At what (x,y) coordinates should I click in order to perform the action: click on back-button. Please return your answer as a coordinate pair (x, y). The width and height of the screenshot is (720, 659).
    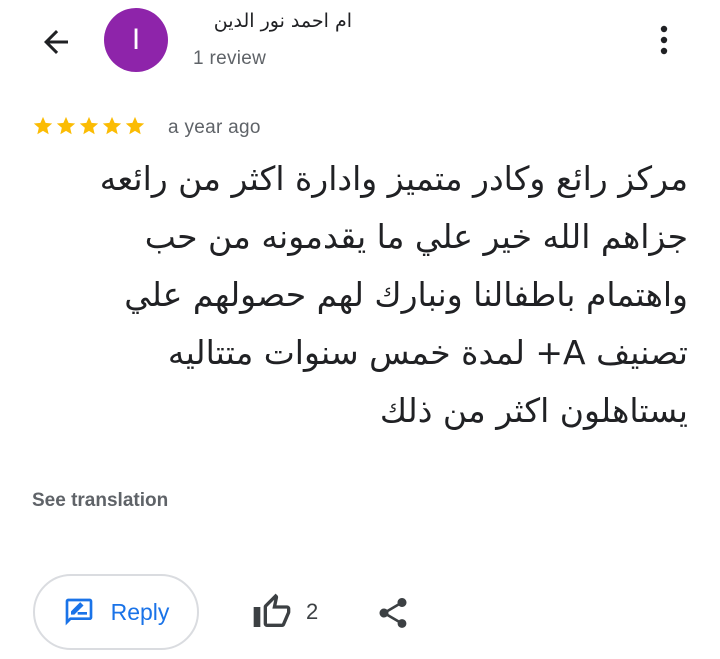
    Looking at the image, I should click on (56, 42).